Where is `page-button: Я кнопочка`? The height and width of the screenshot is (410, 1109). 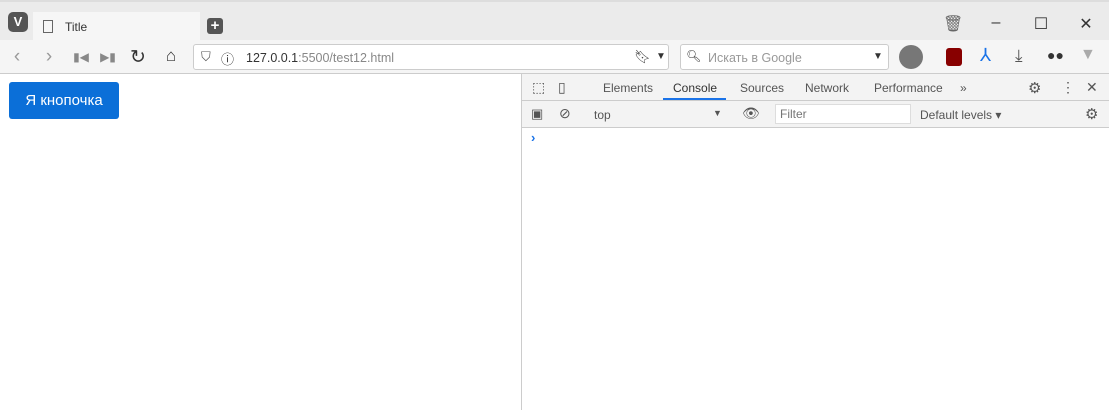 page-button: Я кнопочка is located at coordinates (64, 100).